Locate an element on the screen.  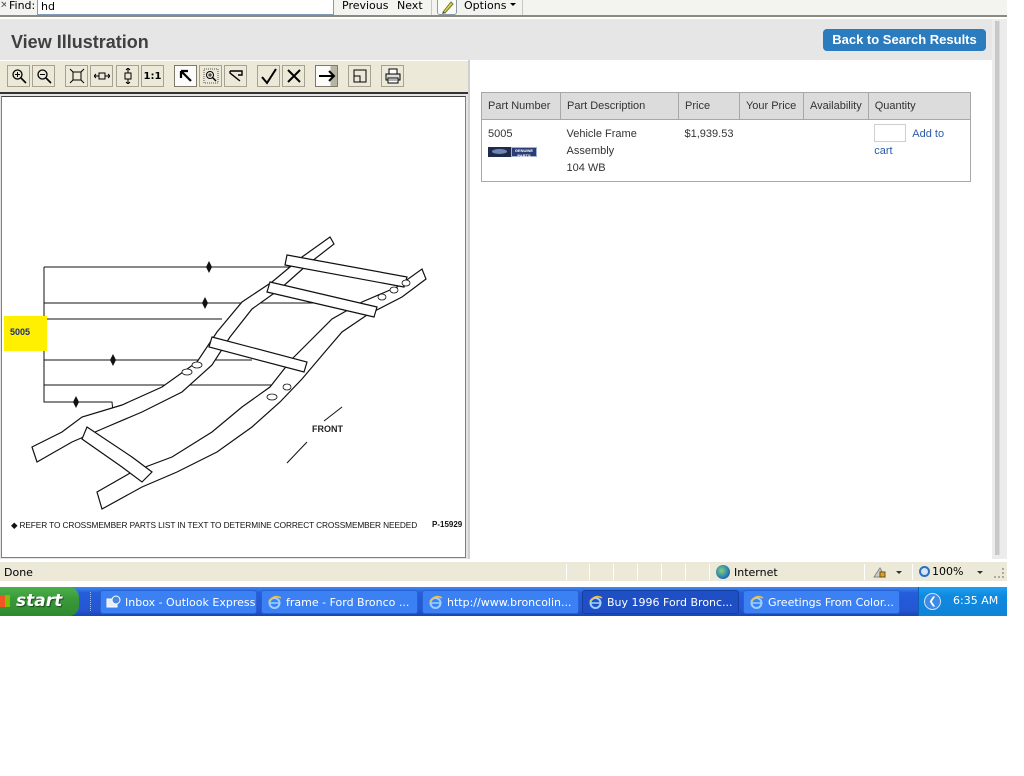
fit-height-icon is located at coordinates (127, 76).